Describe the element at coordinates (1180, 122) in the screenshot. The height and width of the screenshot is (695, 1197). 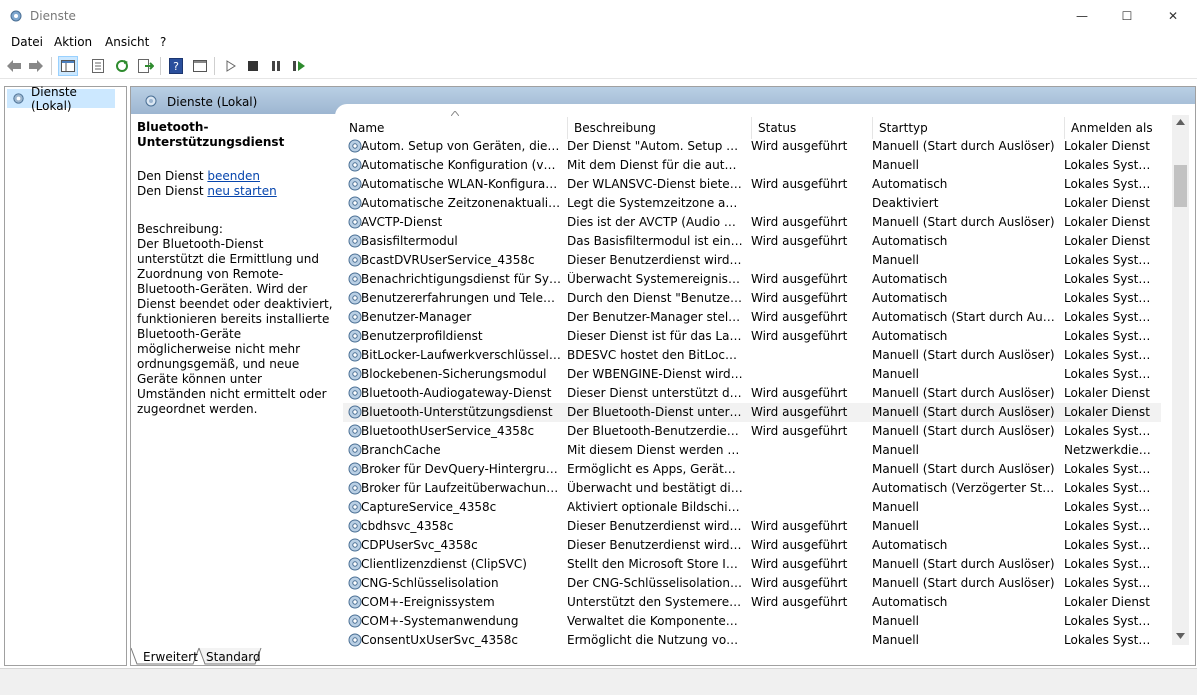
I see `scroll-up-icon` at that location.